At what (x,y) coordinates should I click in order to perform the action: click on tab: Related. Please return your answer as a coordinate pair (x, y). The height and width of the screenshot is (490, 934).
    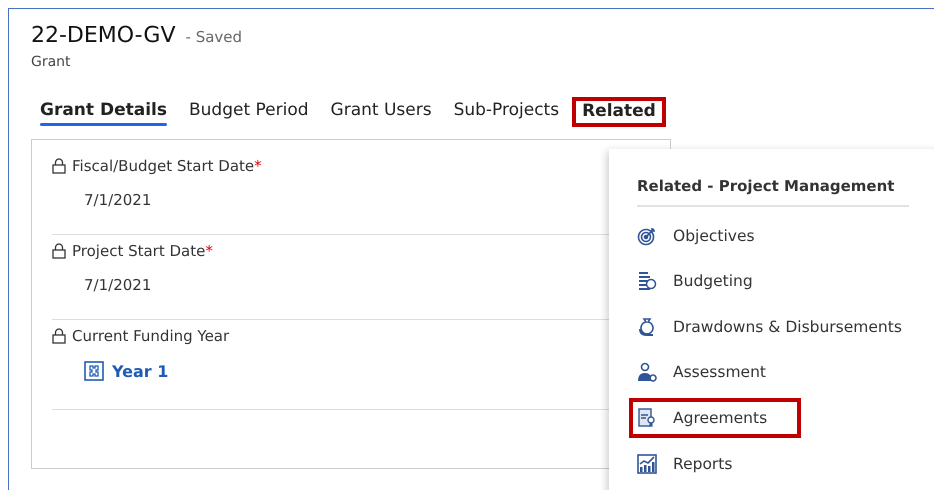
    Looking at the image, I should click on (619, 112).